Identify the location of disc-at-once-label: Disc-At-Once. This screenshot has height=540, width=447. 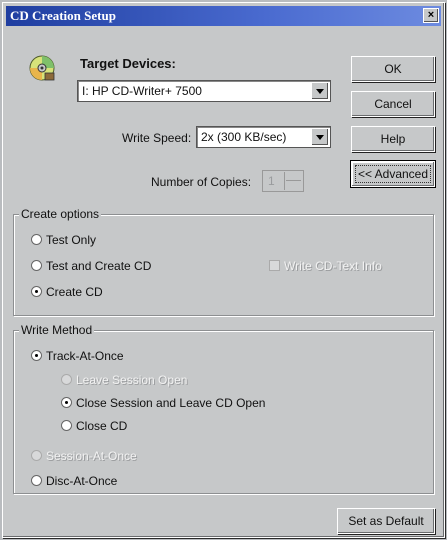
(82, 481).